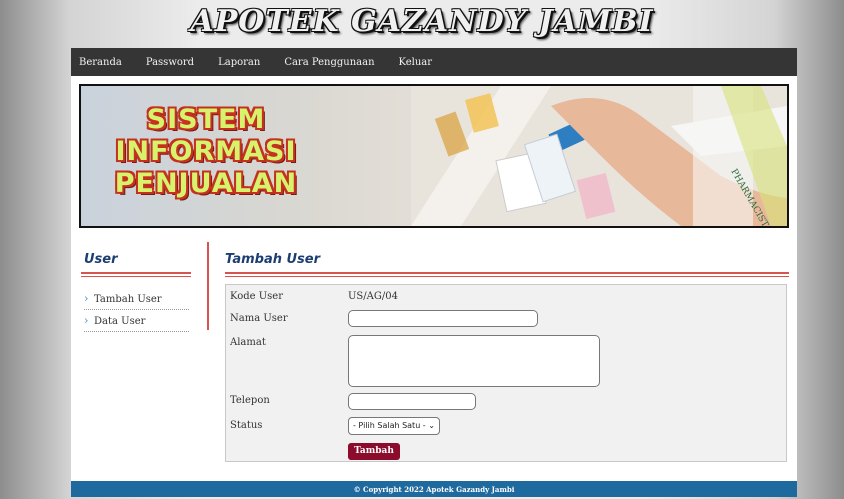 The width and height of the screenshot is (844, 499). I want to click on sidebar-item-tambah-user: Tambah User, so click(136, 299).